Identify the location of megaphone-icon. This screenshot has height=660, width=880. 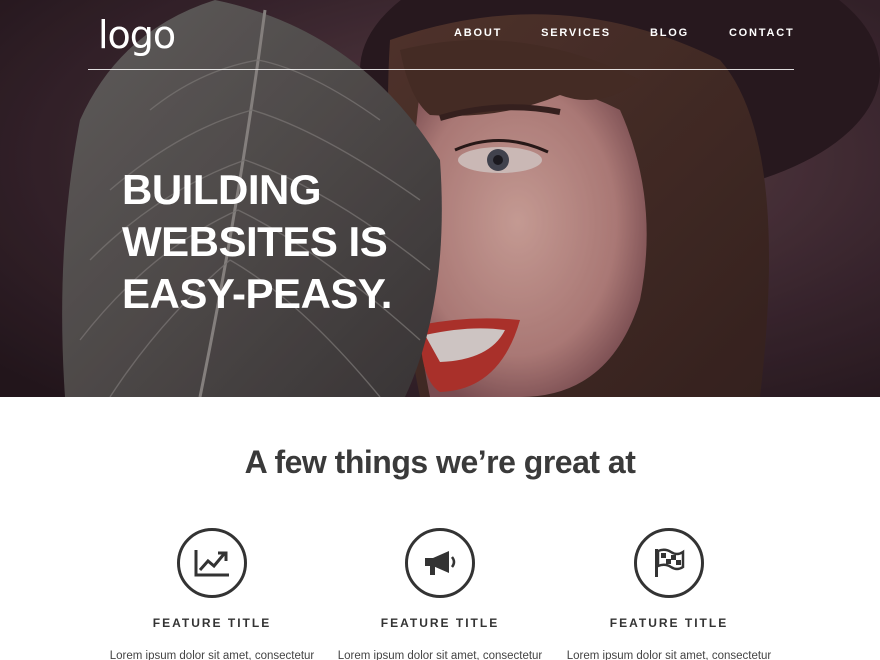
(440, 563).